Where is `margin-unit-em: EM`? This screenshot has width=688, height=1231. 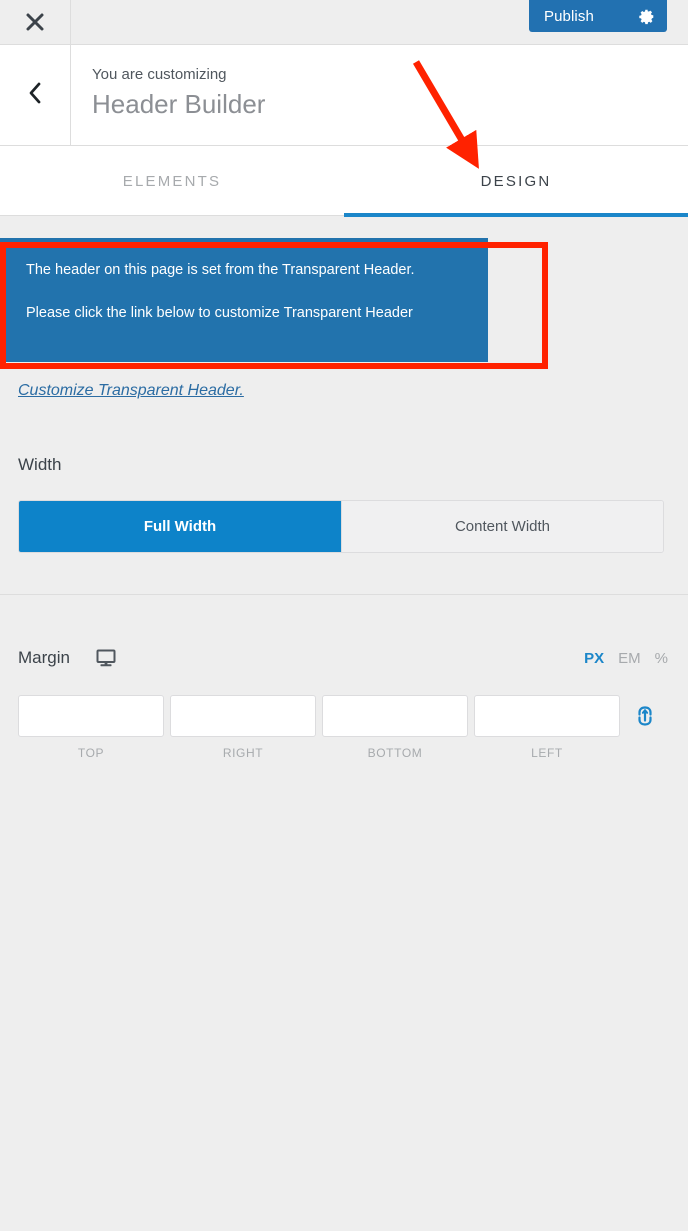
margin-unit-em: EM is located at coordinates (629, 658).